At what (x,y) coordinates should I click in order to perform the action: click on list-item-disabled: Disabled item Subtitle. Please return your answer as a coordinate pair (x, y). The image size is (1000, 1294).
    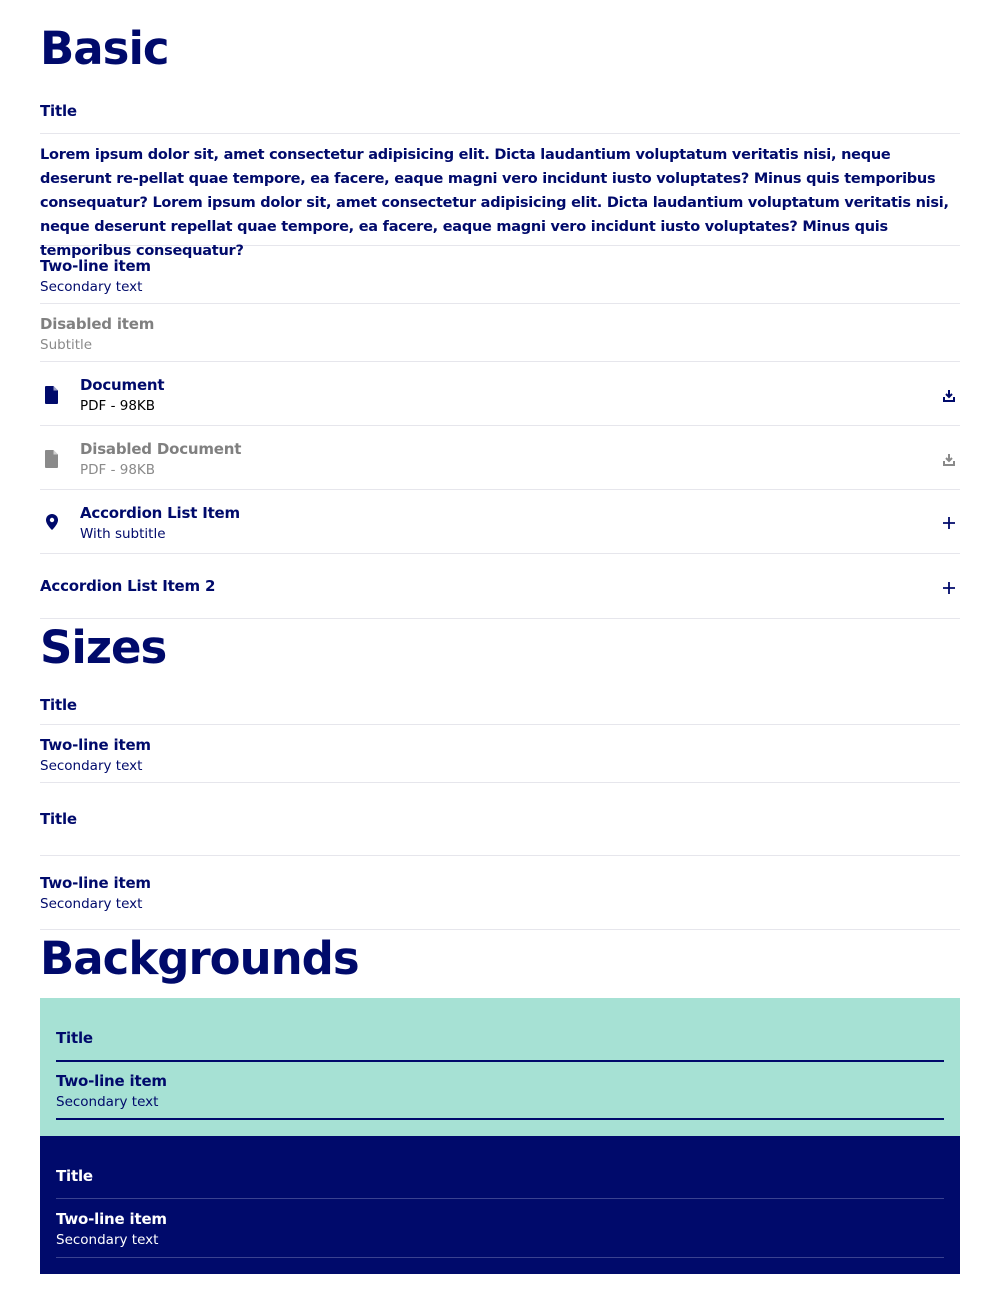
    Looking at the image, I should click on (500, 333).